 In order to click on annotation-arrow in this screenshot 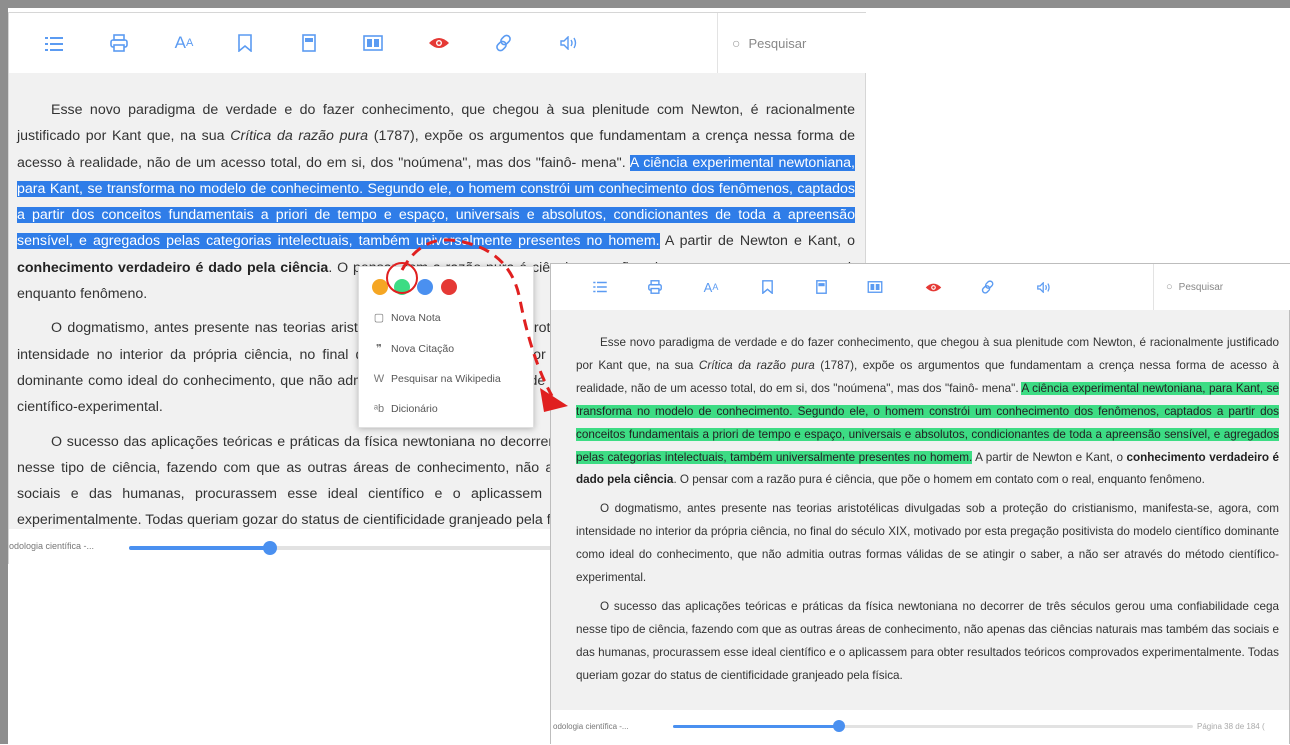, I will do `click(484, 325)`.